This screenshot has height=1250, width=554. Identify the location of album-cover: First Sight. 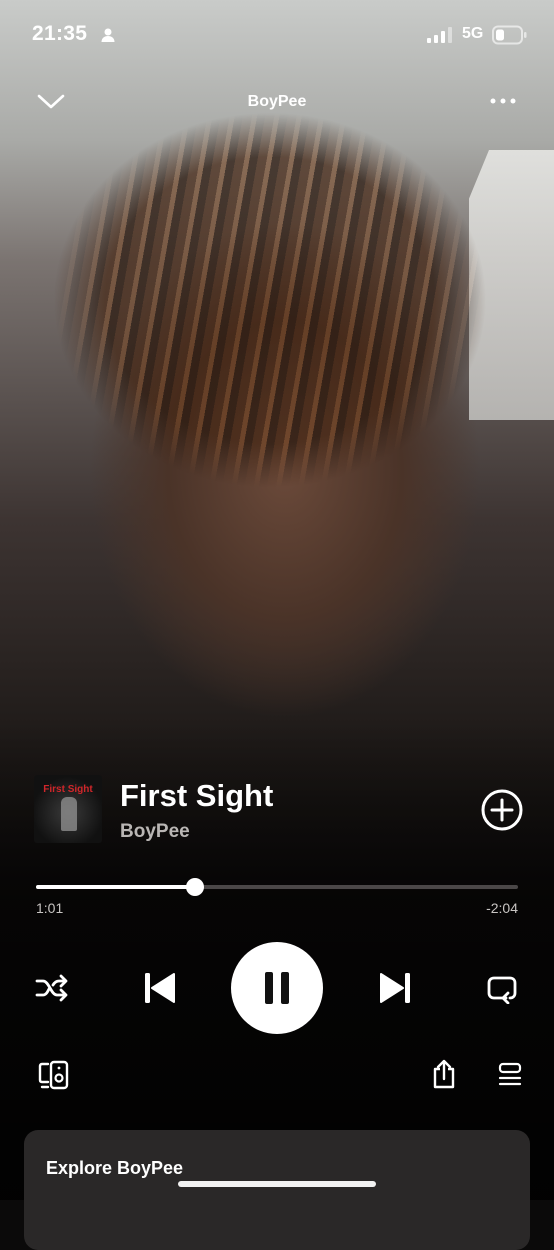
(68, 809).